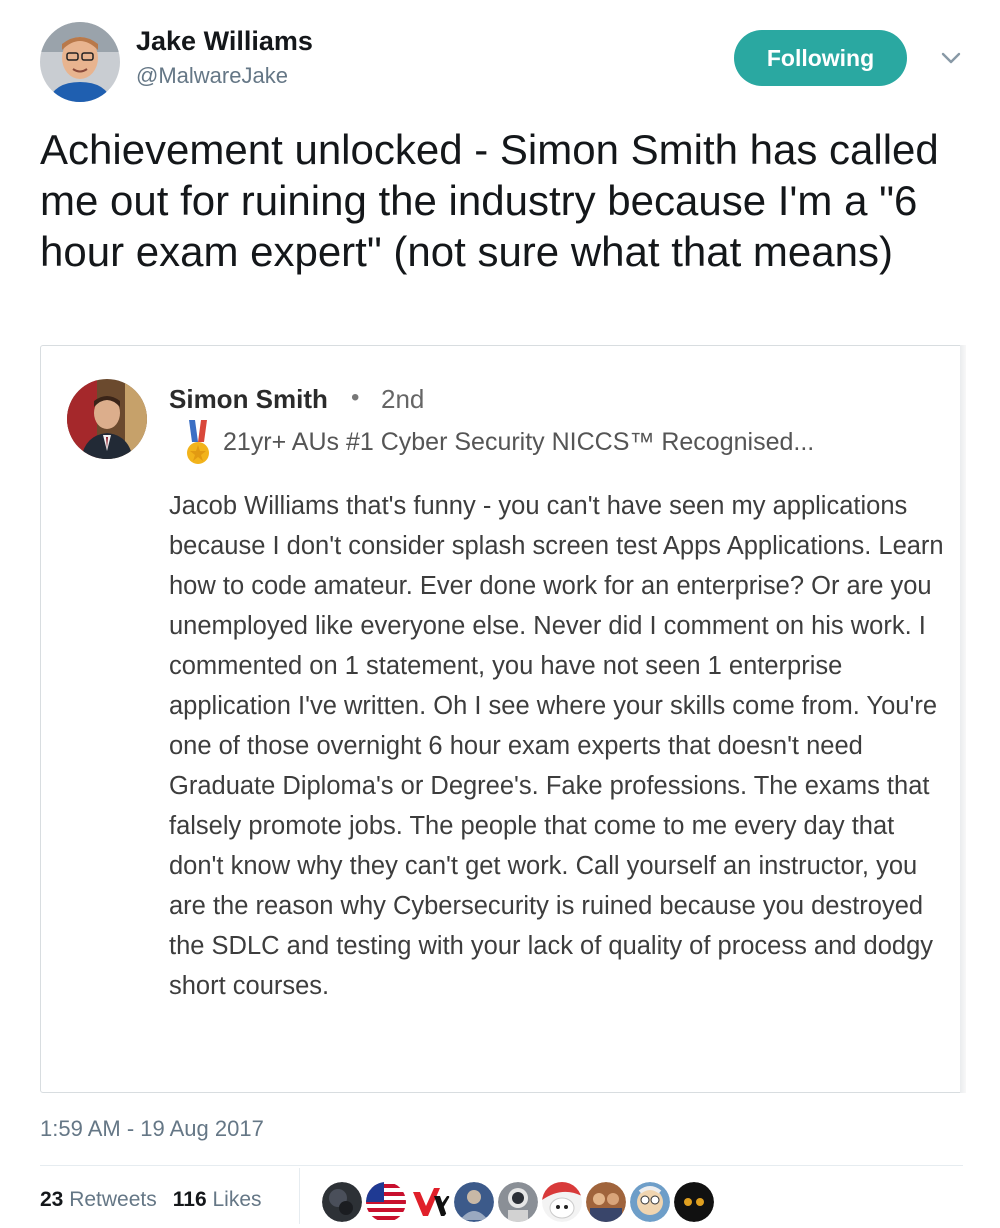  What do you see at coordinates (386, 1202) in the screenshot?
I see `us-flag-icon` at bounding box center [386, 1202].